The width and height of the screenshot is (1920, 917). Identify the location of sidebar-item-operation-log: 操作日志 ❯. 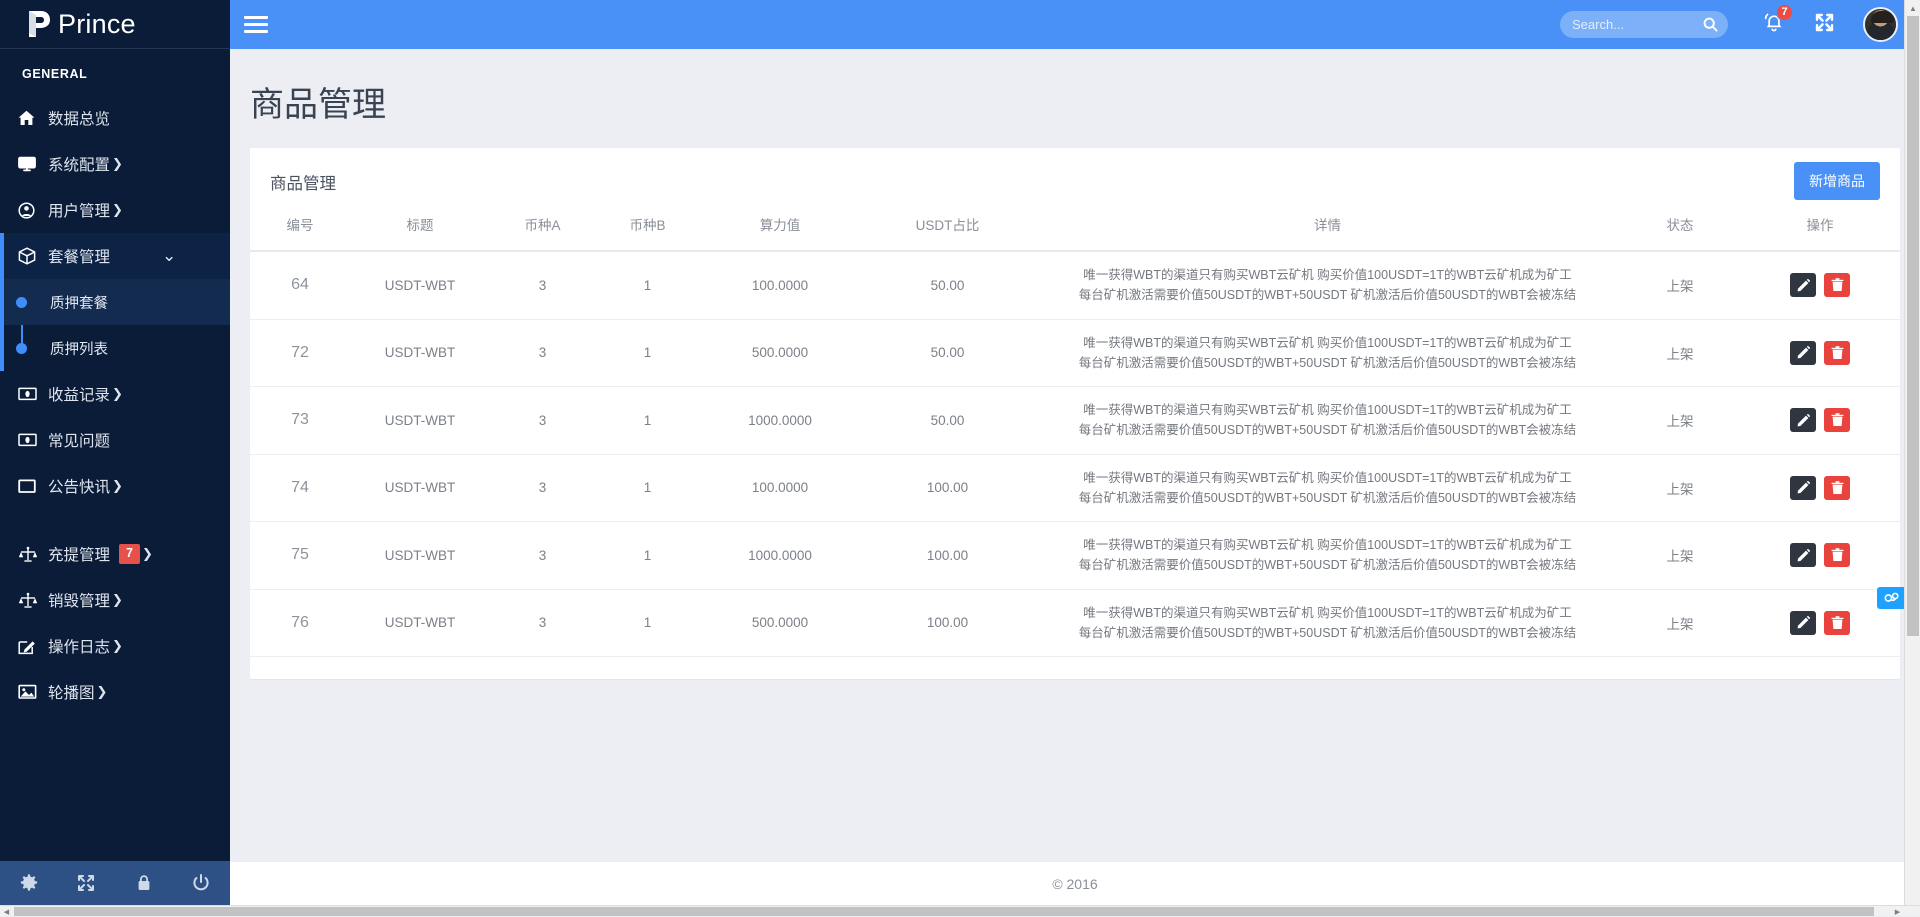
(115, 646).